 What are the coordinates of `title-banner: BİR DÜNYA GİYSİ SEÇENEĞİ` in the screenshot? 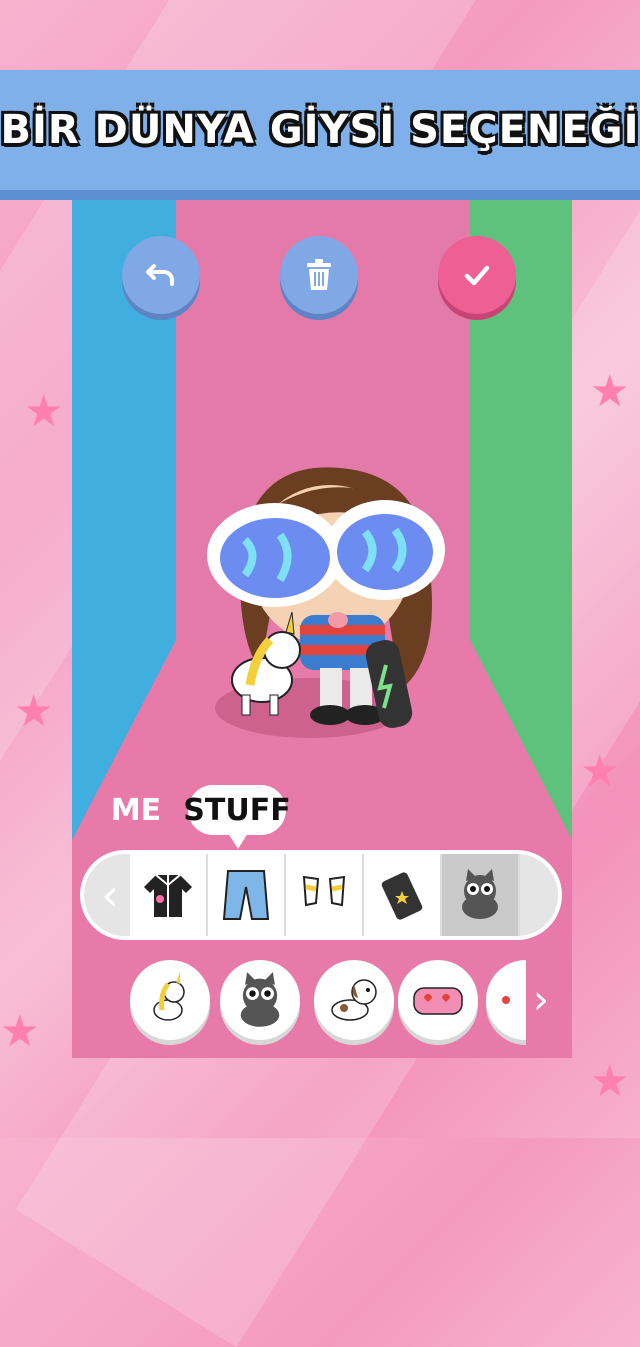 It's located at (320, 135).